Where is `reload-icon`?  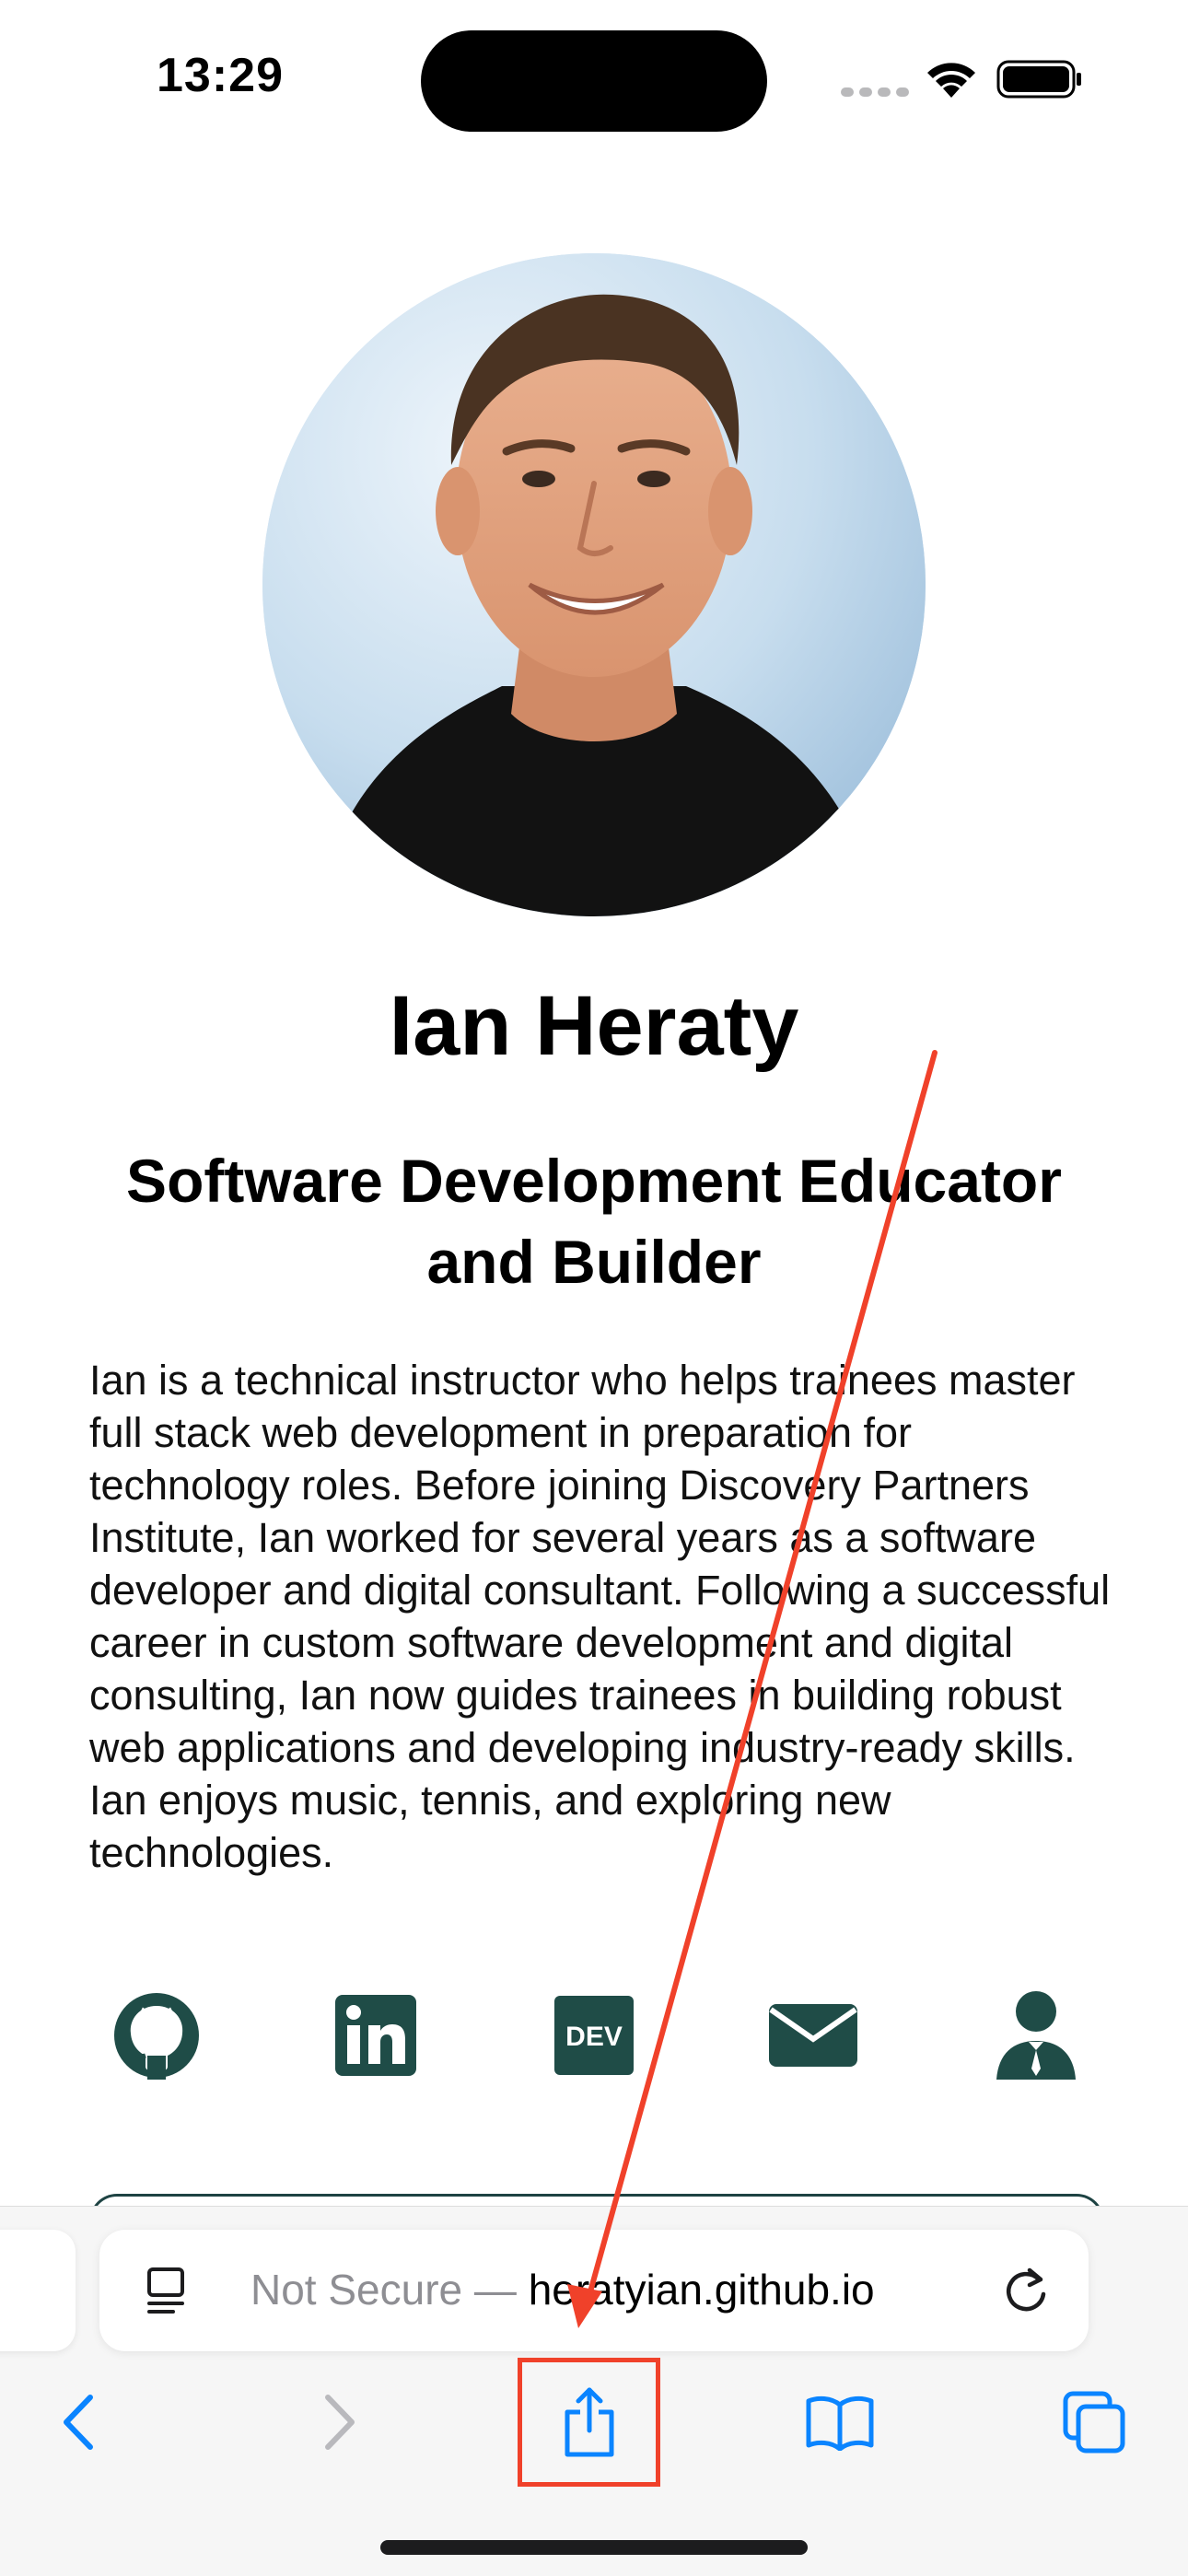 reload-icon is located at coordinates (1026, 2290).